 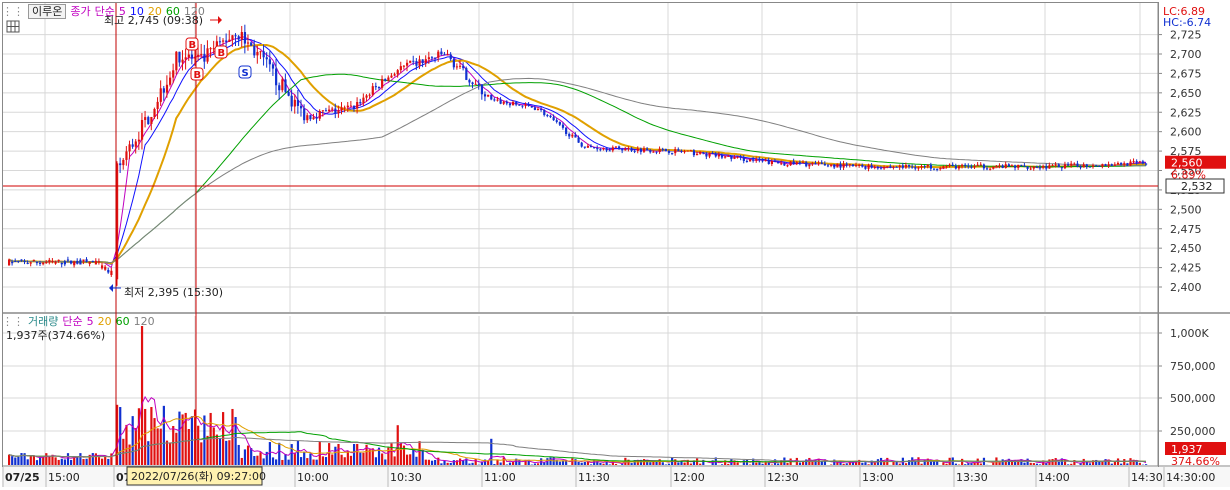 What do you see at coordinates (72, 321) in the screenshot?
I see `volume-ma-type: 단순` at bounding box center [72, 321].